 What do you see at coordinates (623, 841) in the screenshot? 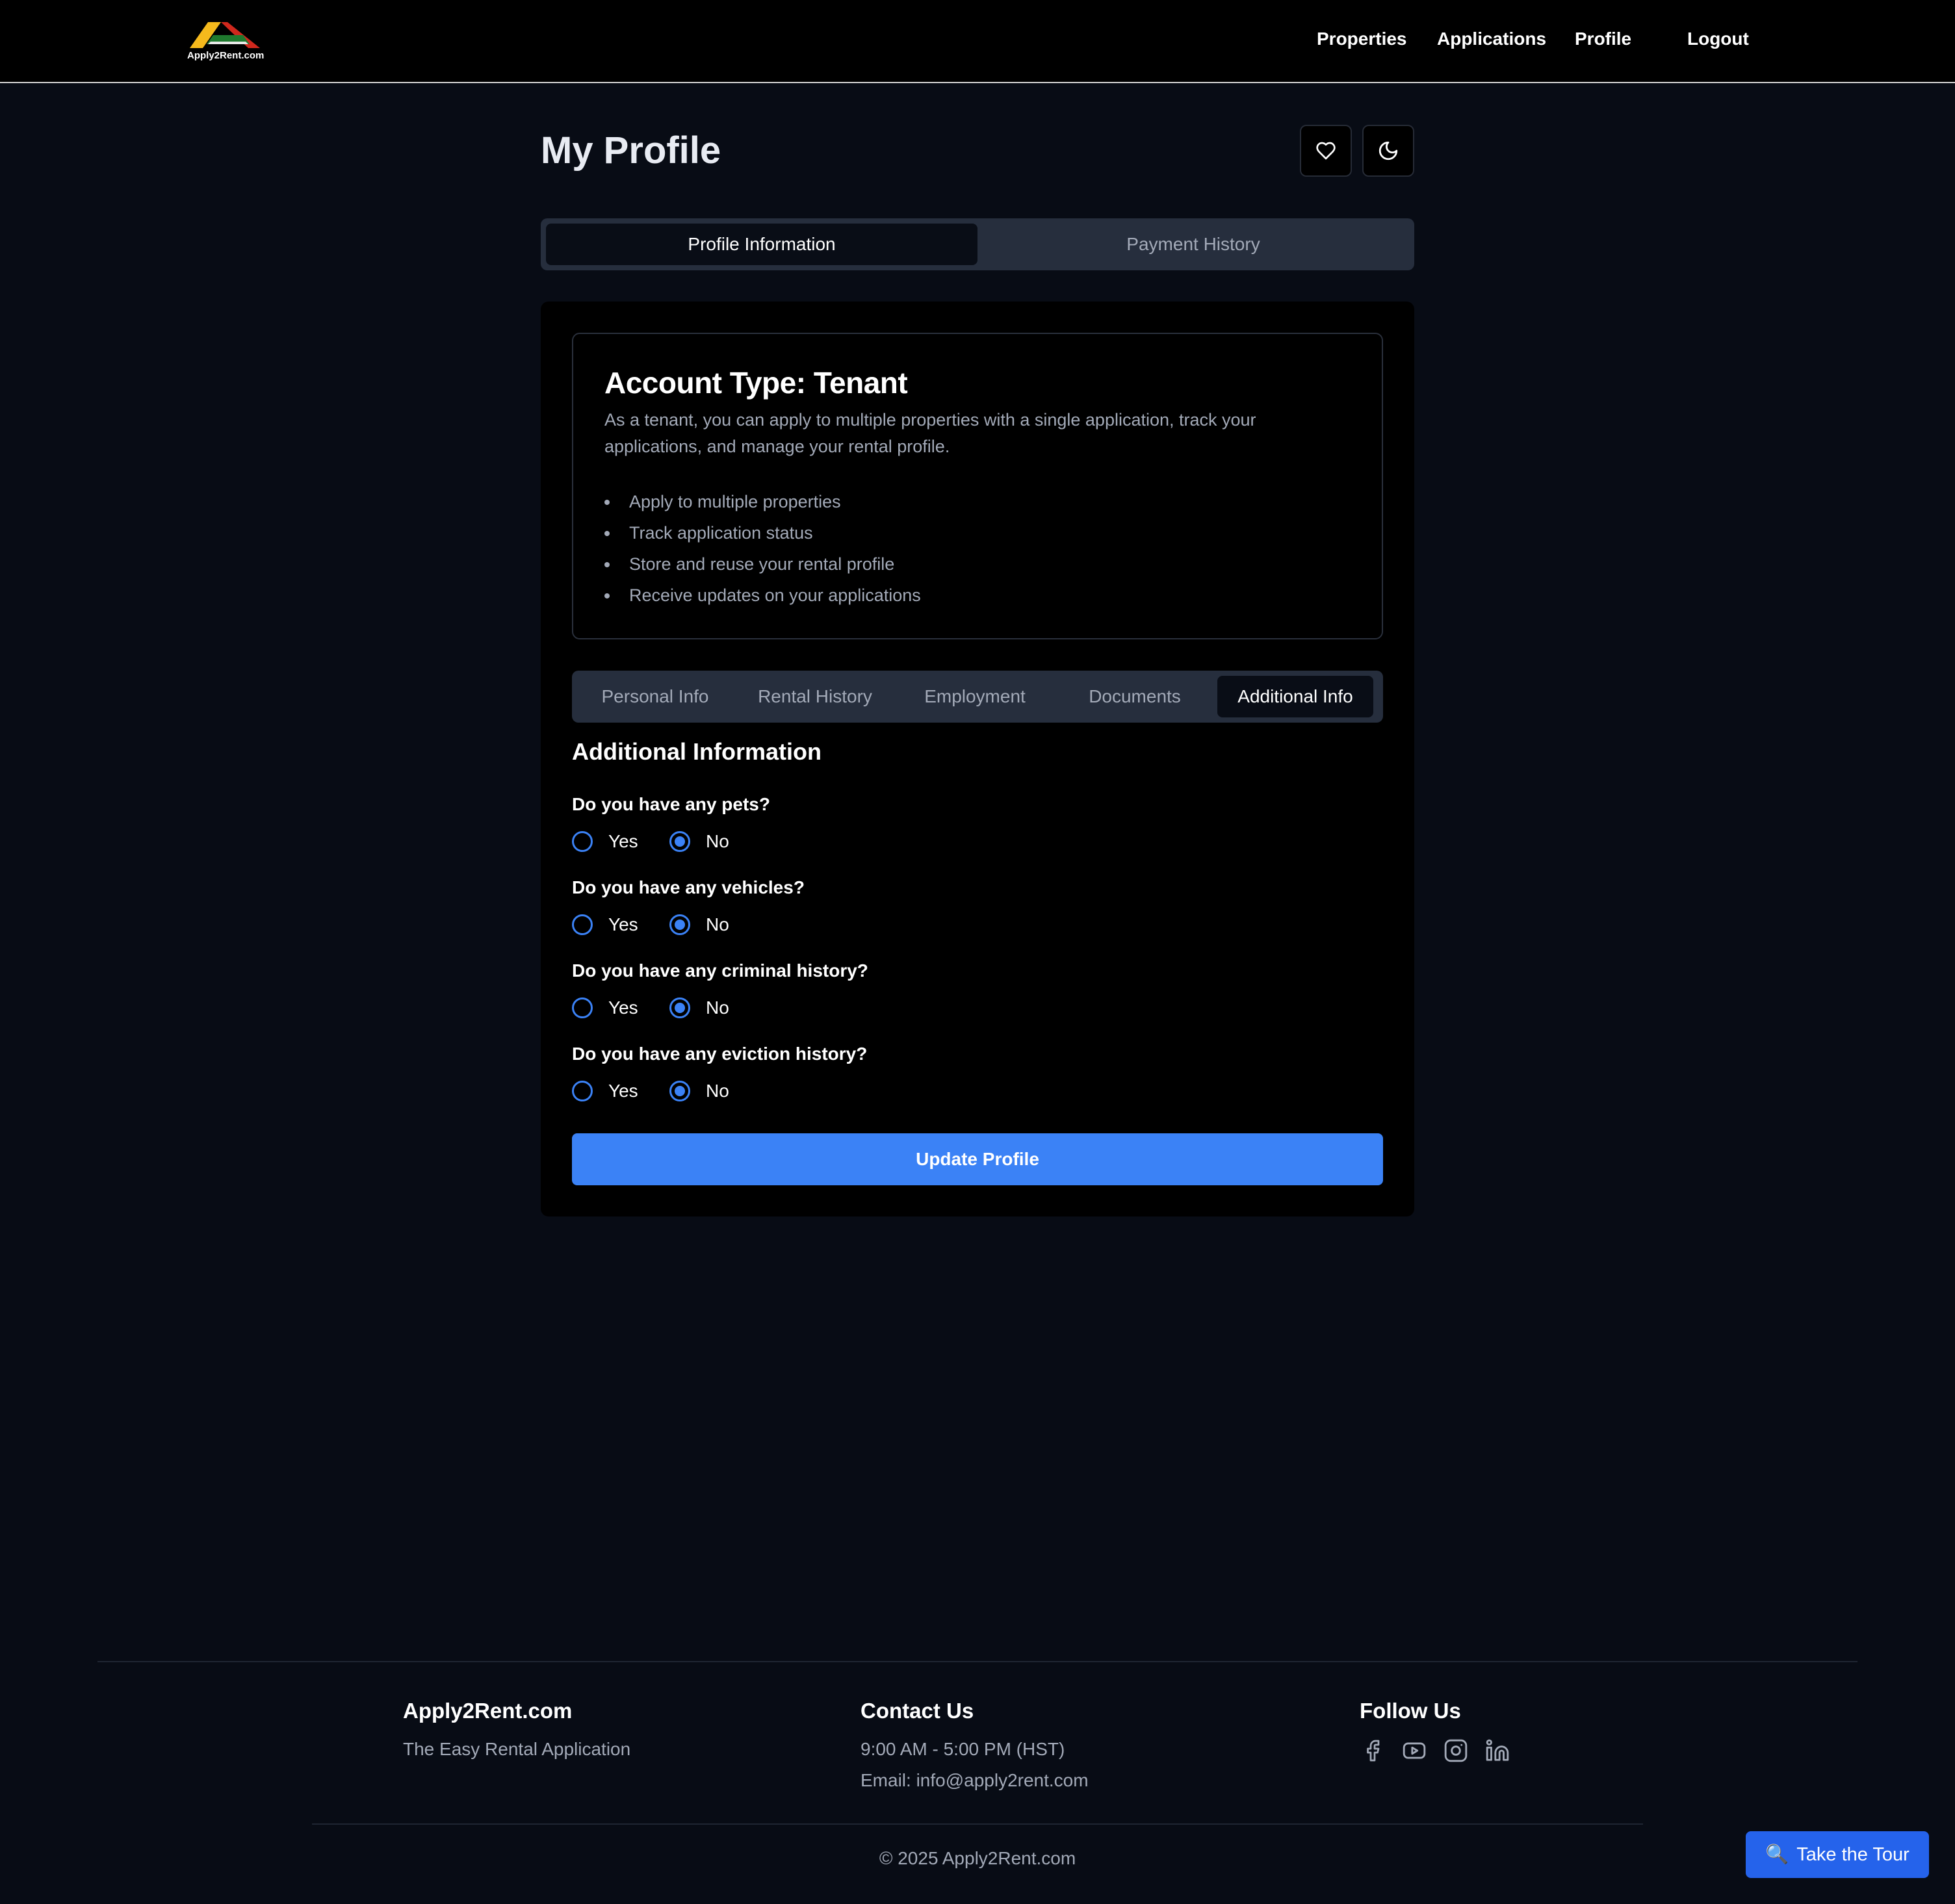
I see `pets-yes-label: Yes` at bounding box center [623, 841].